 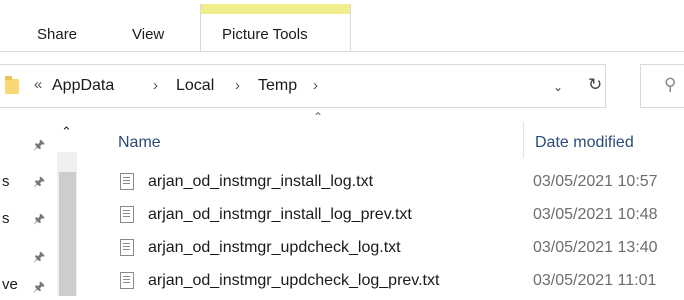 I want to click on folder-icon, so click(x=12, y=85).